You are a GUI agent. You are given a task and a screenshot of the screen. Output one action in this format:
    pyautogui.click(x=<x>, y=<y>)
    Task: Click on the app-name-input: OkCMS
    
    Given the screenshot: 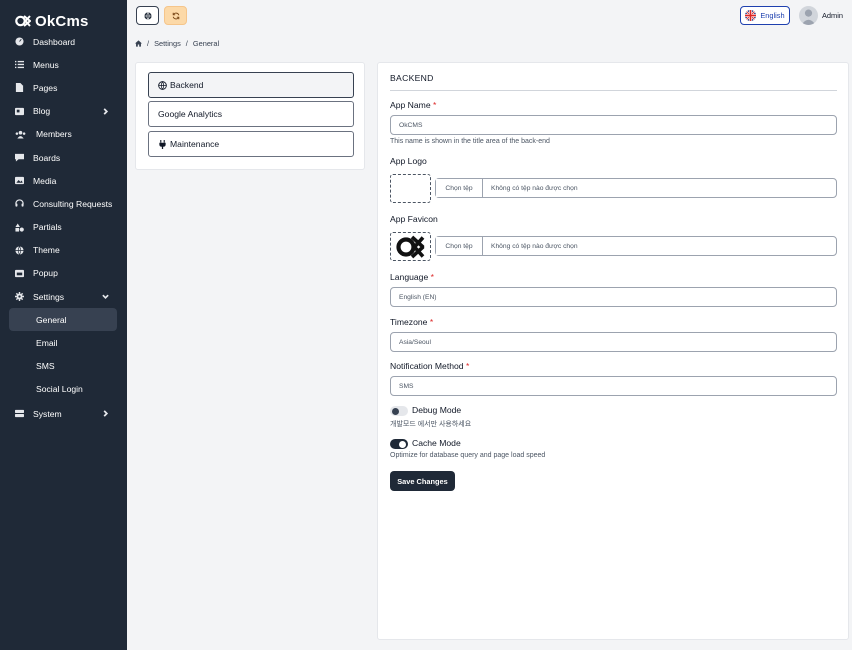 What is the action you would take?
    pyautogui.click(x=613, y=125)
    